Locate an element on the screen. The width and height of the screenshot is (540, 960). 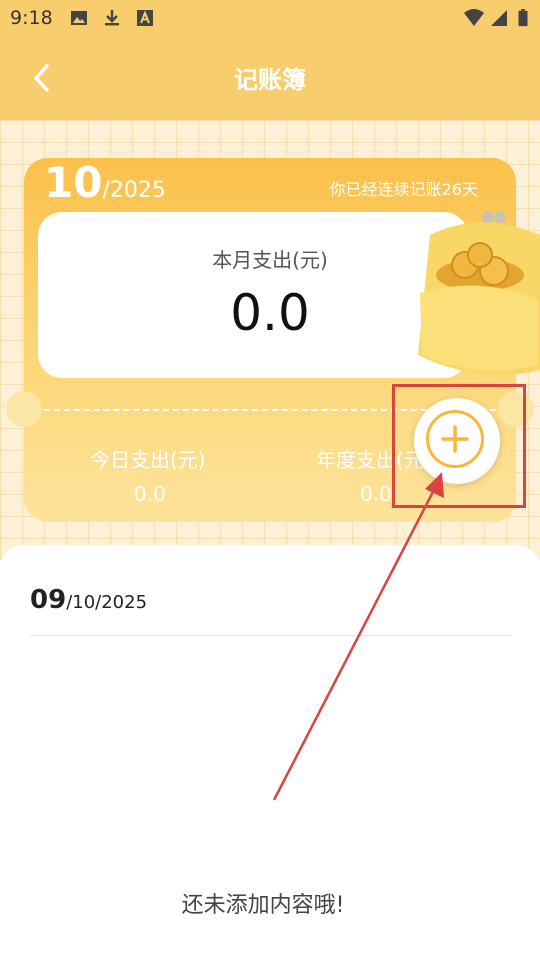
highlight-box is located at coordinates (459, 446).